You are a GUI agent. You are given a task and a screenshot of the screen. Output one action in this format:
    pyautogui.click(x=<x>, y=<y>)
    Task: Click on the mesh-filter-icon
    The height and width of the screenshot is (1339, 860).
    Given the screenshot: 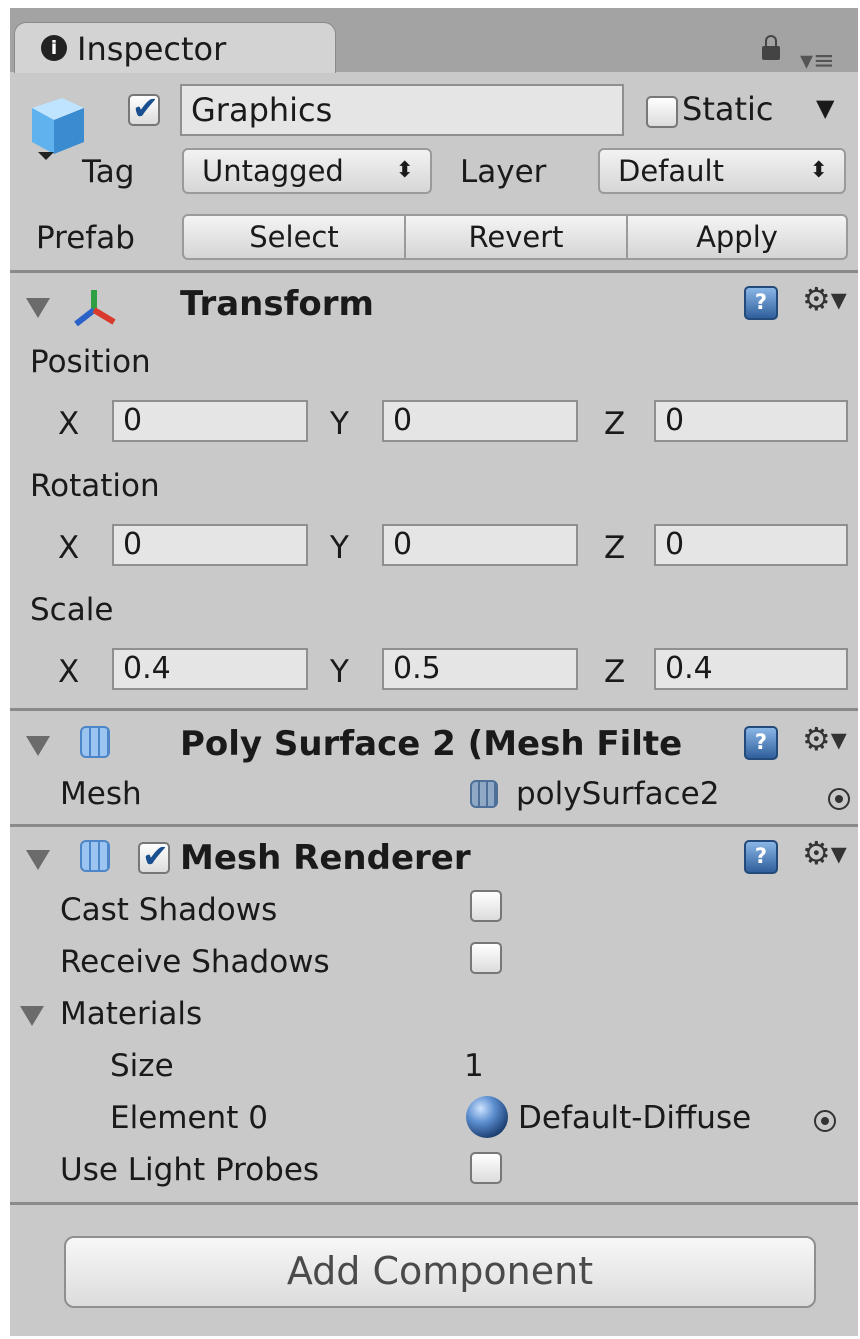 What is the action you would take?
    pyautogui.click(x=95, y=742)
    